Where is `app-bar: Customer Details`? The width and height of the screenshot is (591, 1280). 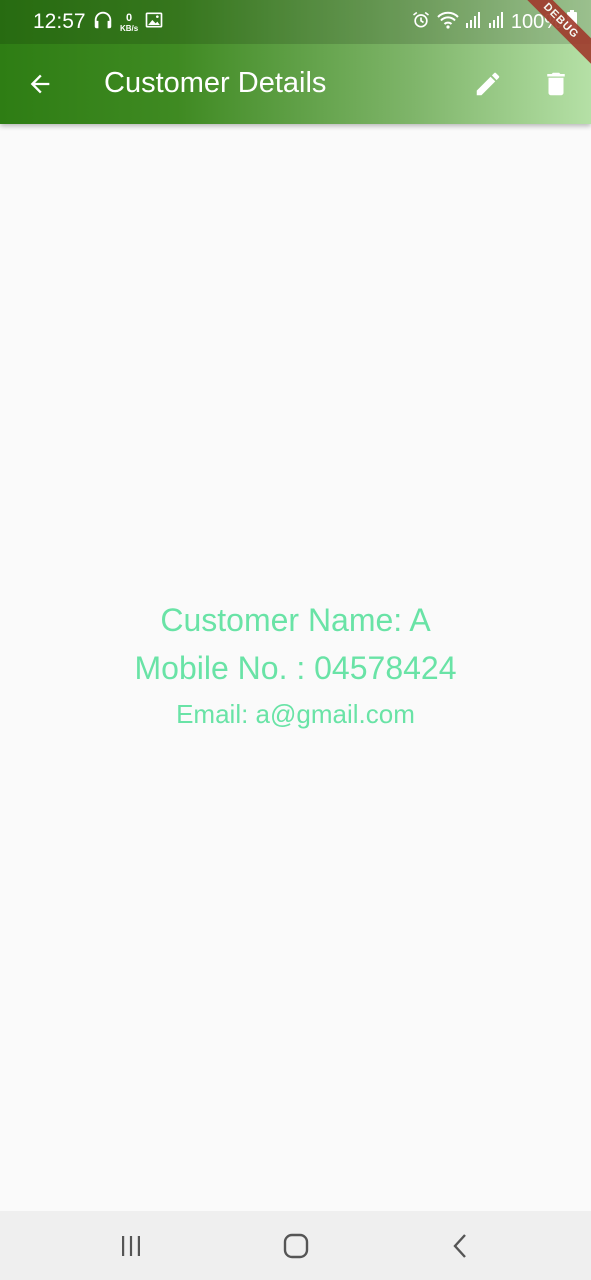 app-bar: Customer Details is located at coordinates (295, 84).